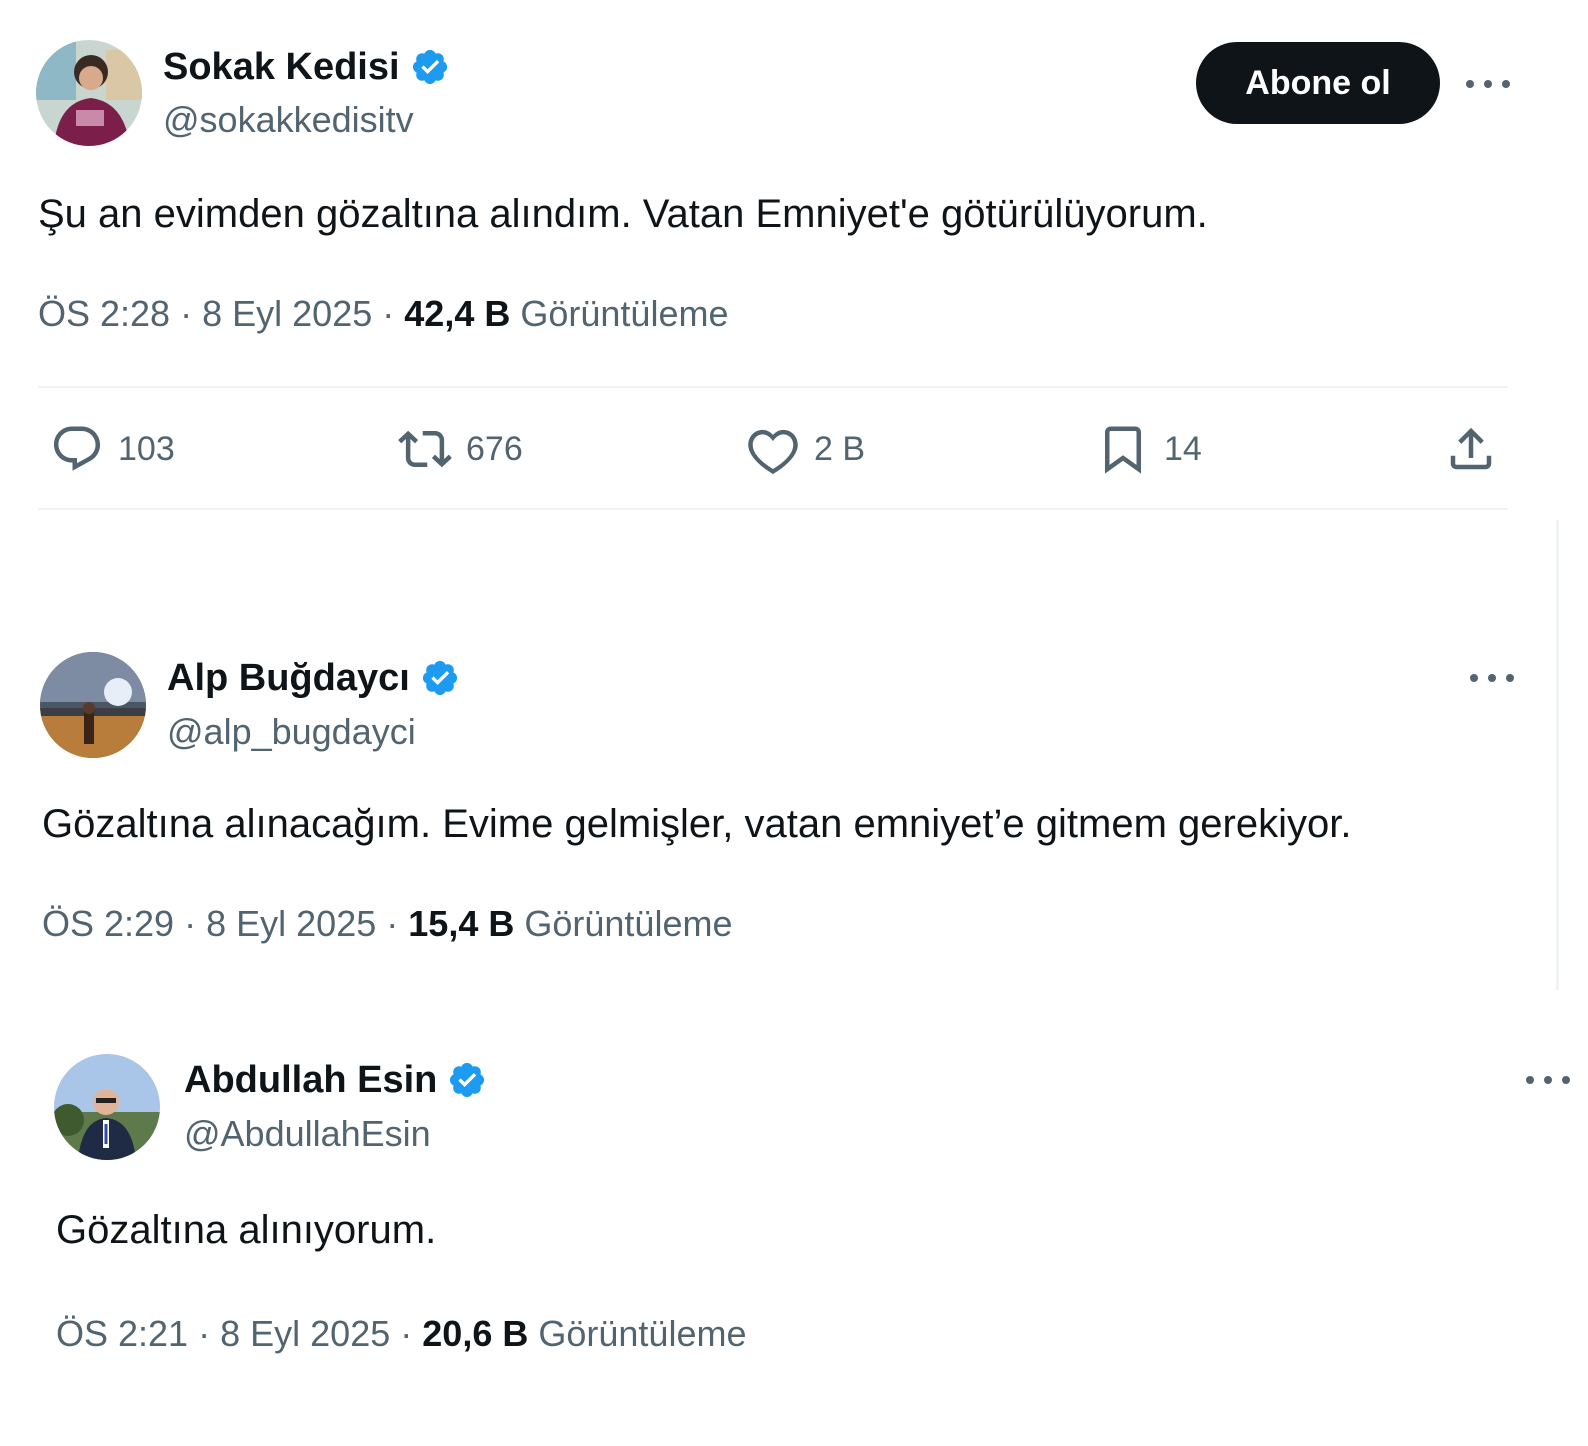  I want to click on author-name: Alp Buğdaycı, so click(288, 678).